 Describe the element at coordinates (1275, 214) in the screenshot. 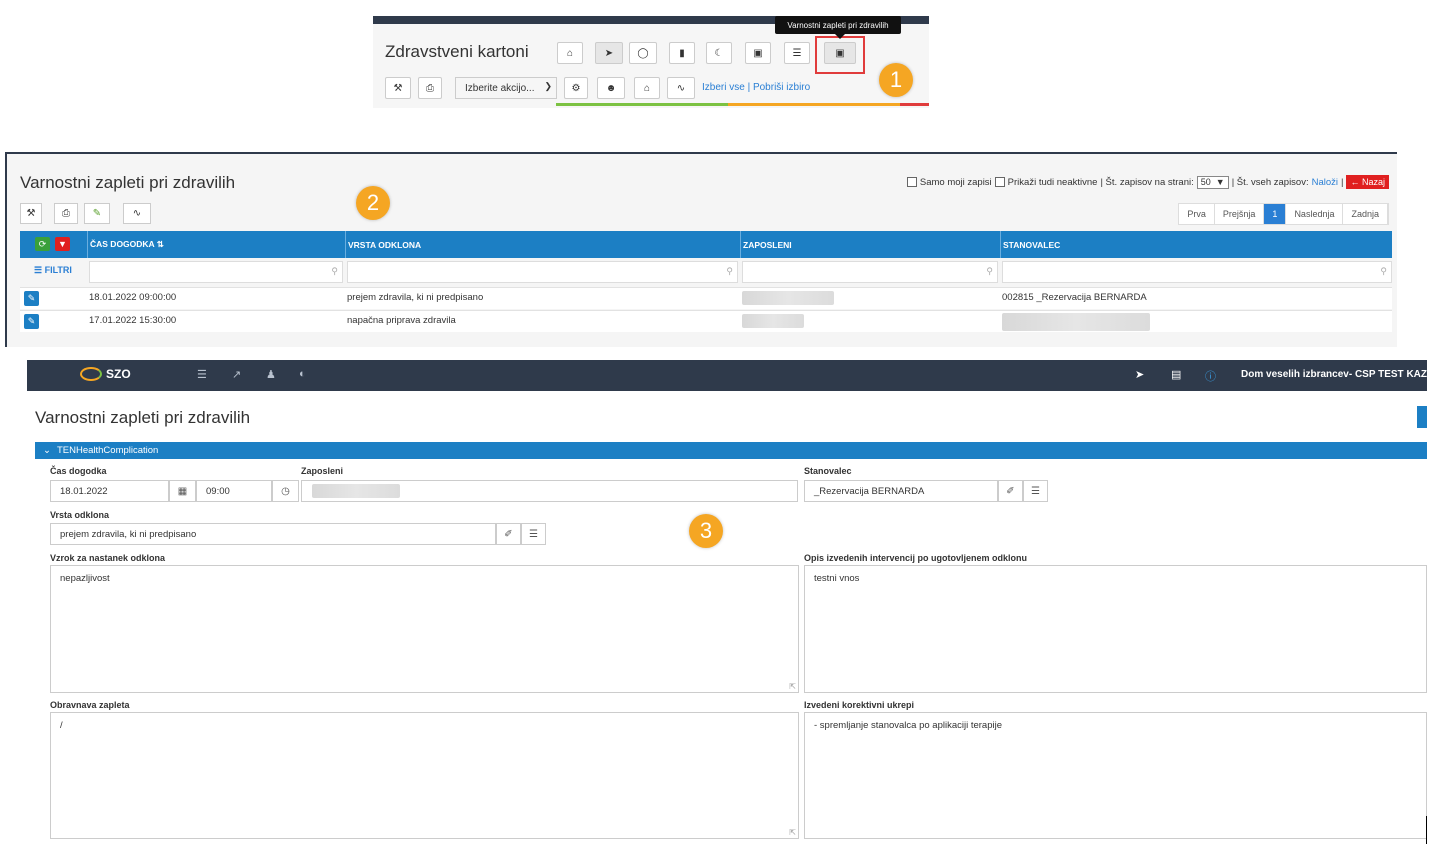

I see `pager-current: 1` at that location.